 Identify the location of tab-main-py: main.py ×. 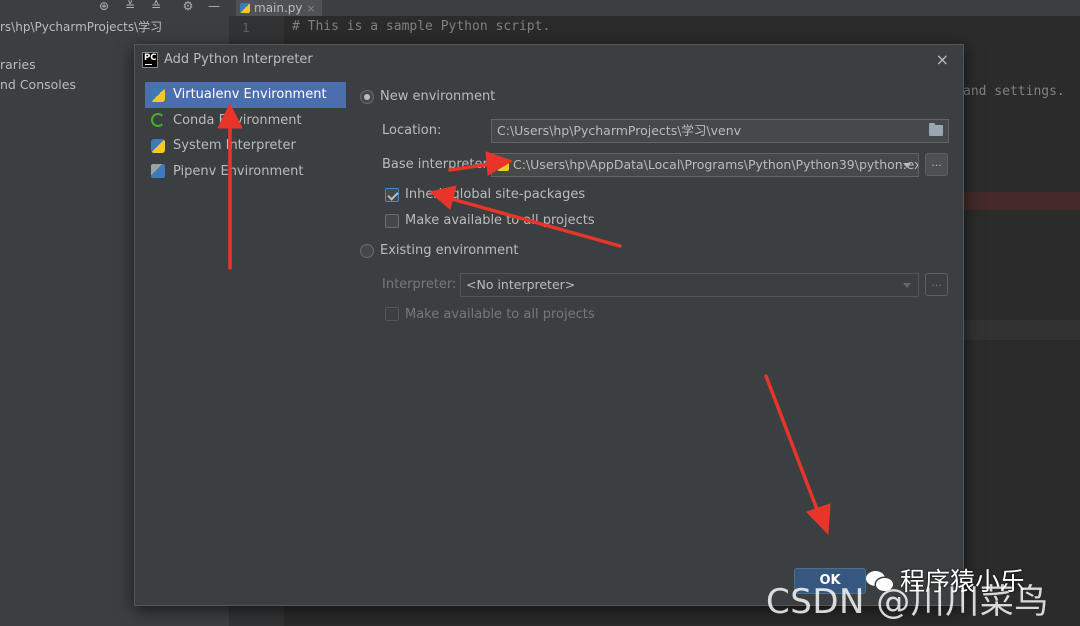
(279, 8).